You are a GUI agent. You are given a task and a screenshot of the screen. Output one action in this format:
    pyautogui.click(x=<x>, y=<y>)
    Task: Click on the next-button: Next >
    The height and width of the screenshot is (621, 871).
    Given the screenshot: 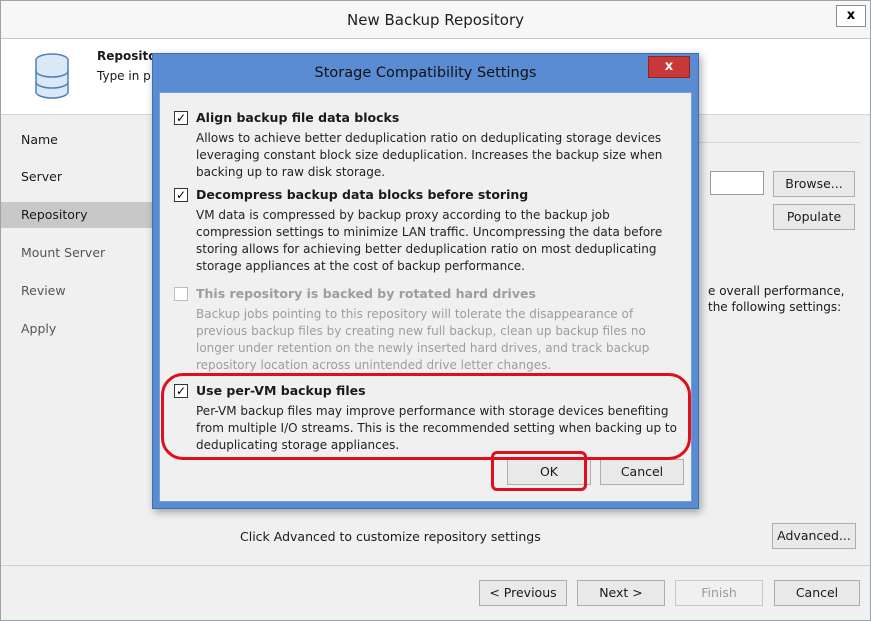 What is the action you would take?
    pyautogui.click(x=621, y=593)
    